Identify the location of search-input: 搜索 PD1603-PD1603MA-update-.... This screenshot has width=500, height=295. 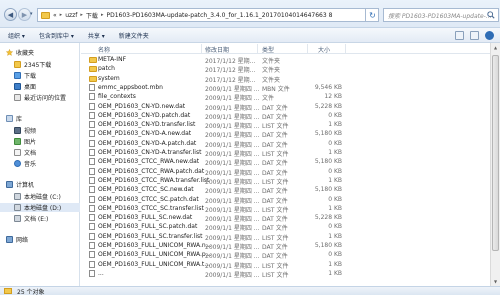
(441, 15).